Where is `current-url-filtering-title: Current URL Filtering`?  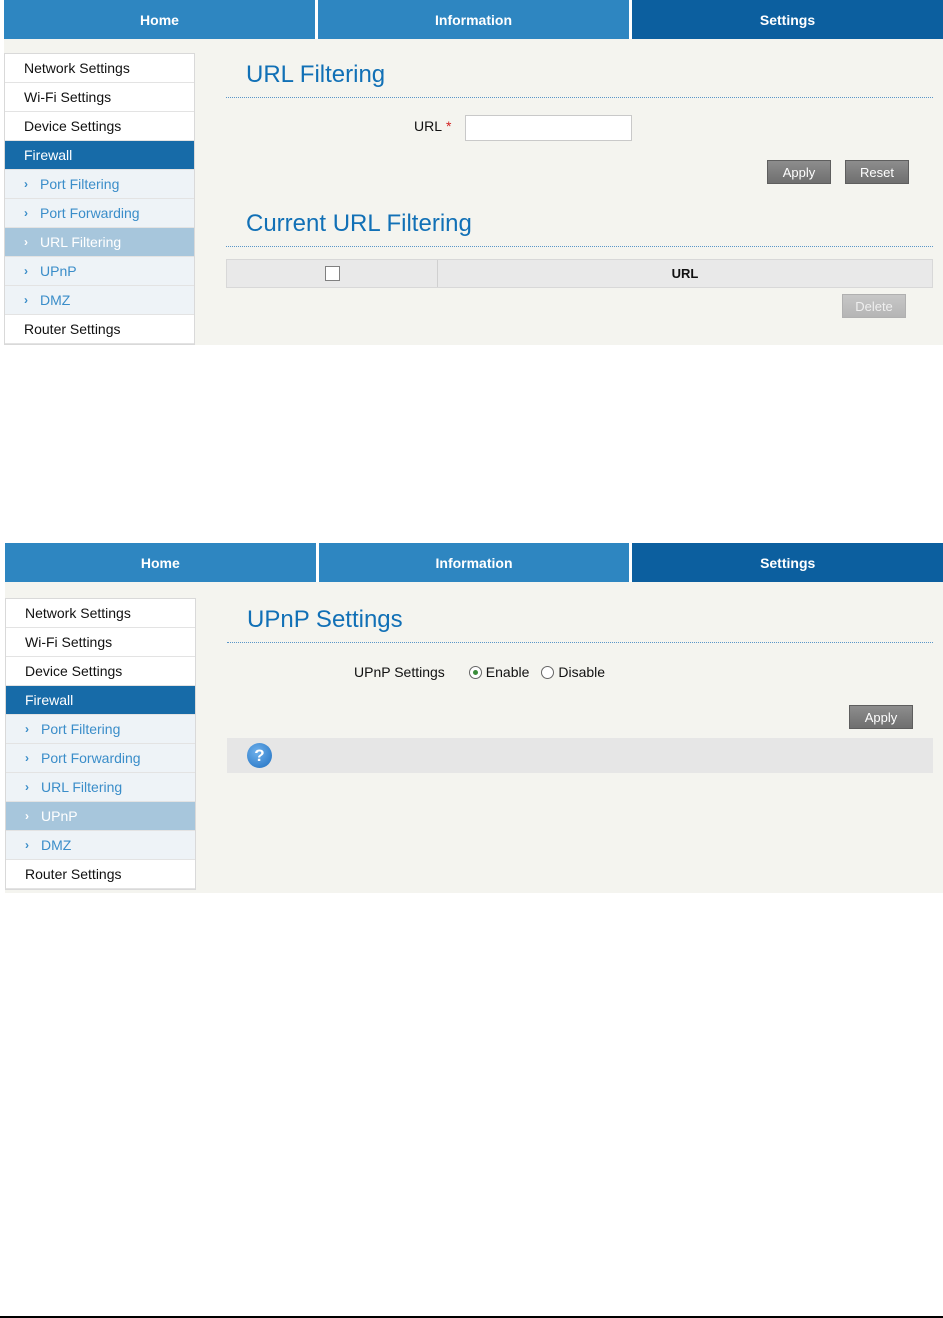
current-url-filtering-title: Current URL Filtering is located at coordinates (579, 224).